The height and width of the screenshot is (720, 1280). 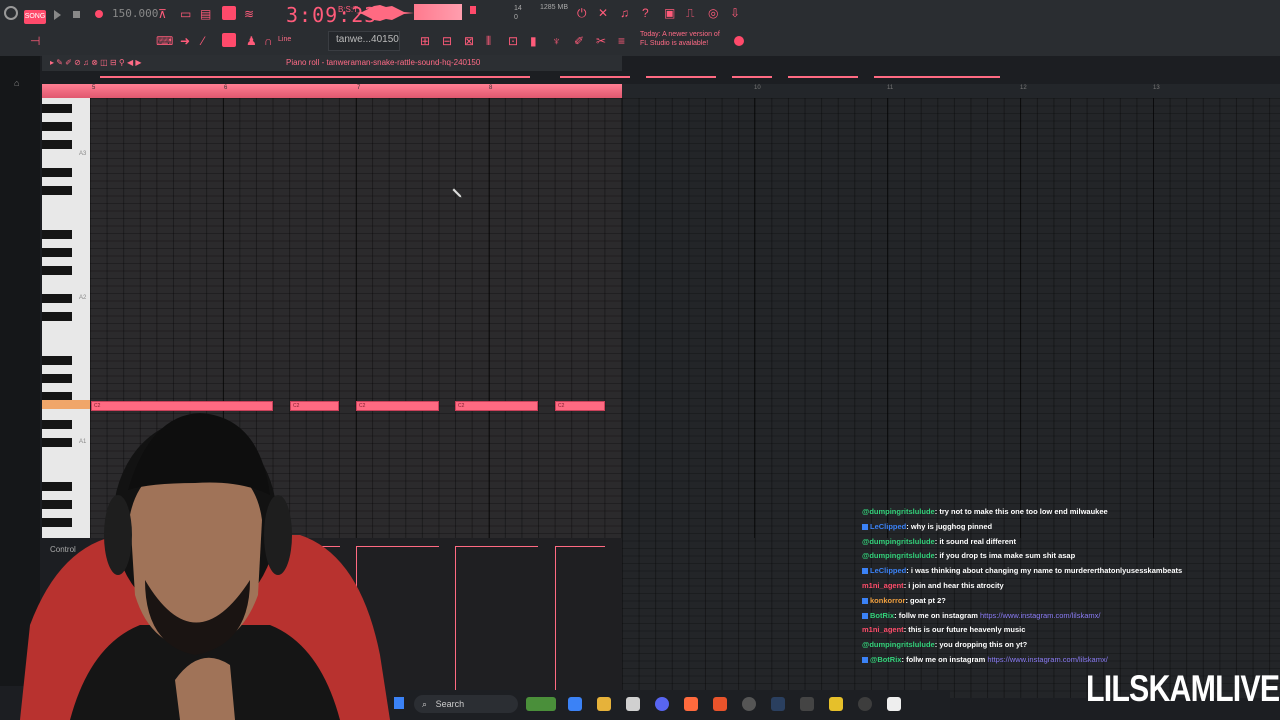 What do you see at coordinates (473, 10) in the screenshot?
I see `master-level-indicator` at bounding box center [473, 10].